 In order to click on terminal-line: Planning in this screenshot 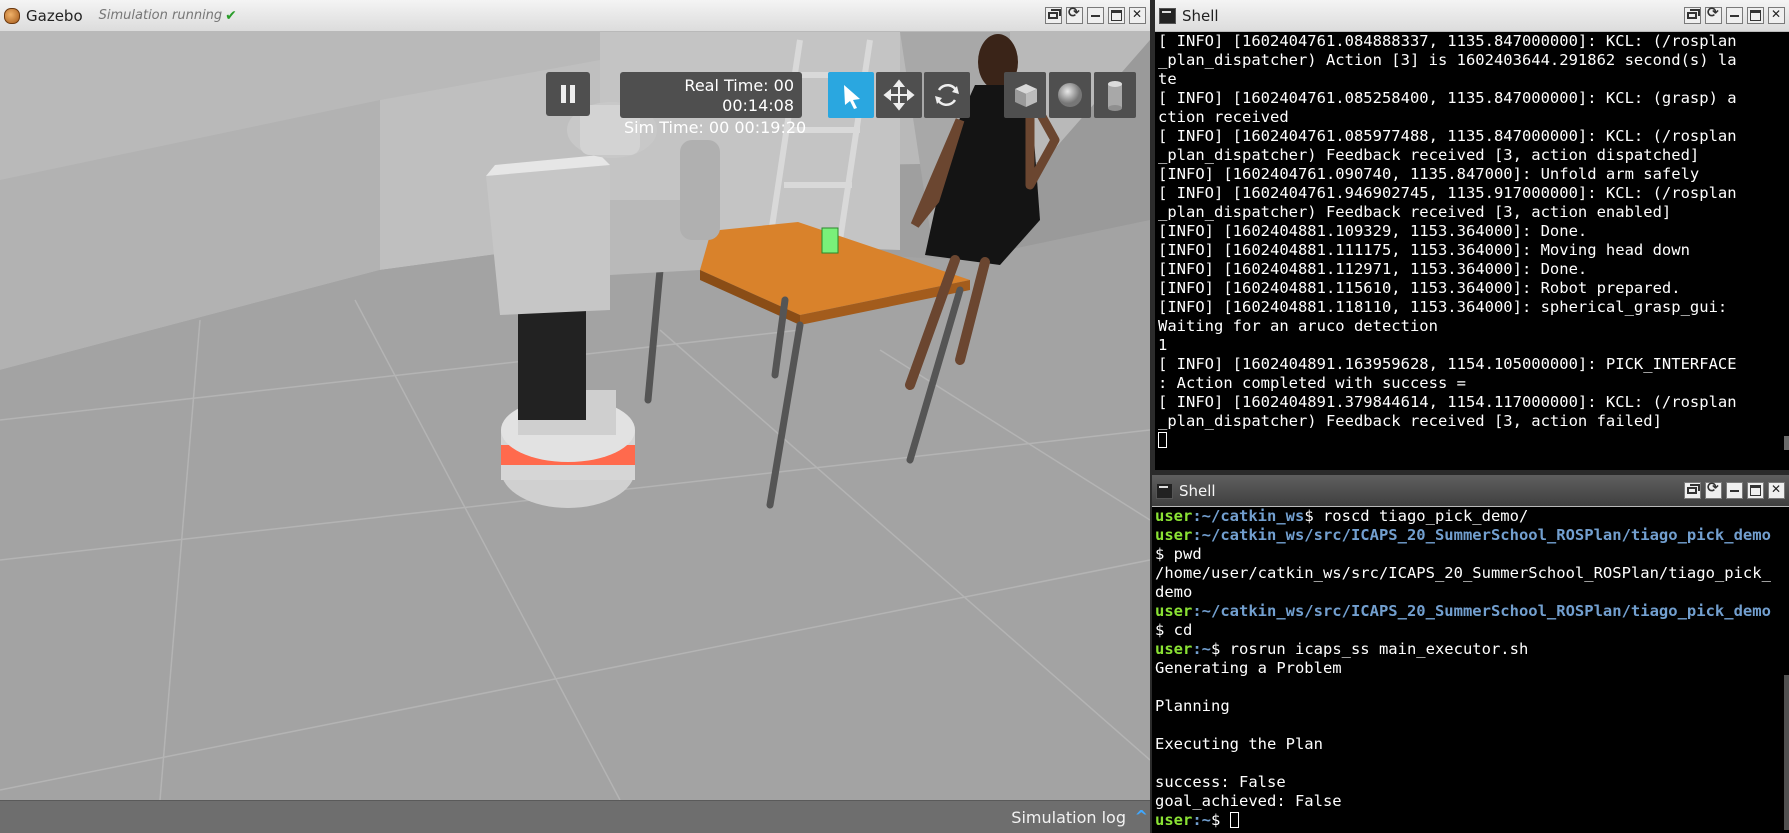, I will do `click(1192, 706)`.